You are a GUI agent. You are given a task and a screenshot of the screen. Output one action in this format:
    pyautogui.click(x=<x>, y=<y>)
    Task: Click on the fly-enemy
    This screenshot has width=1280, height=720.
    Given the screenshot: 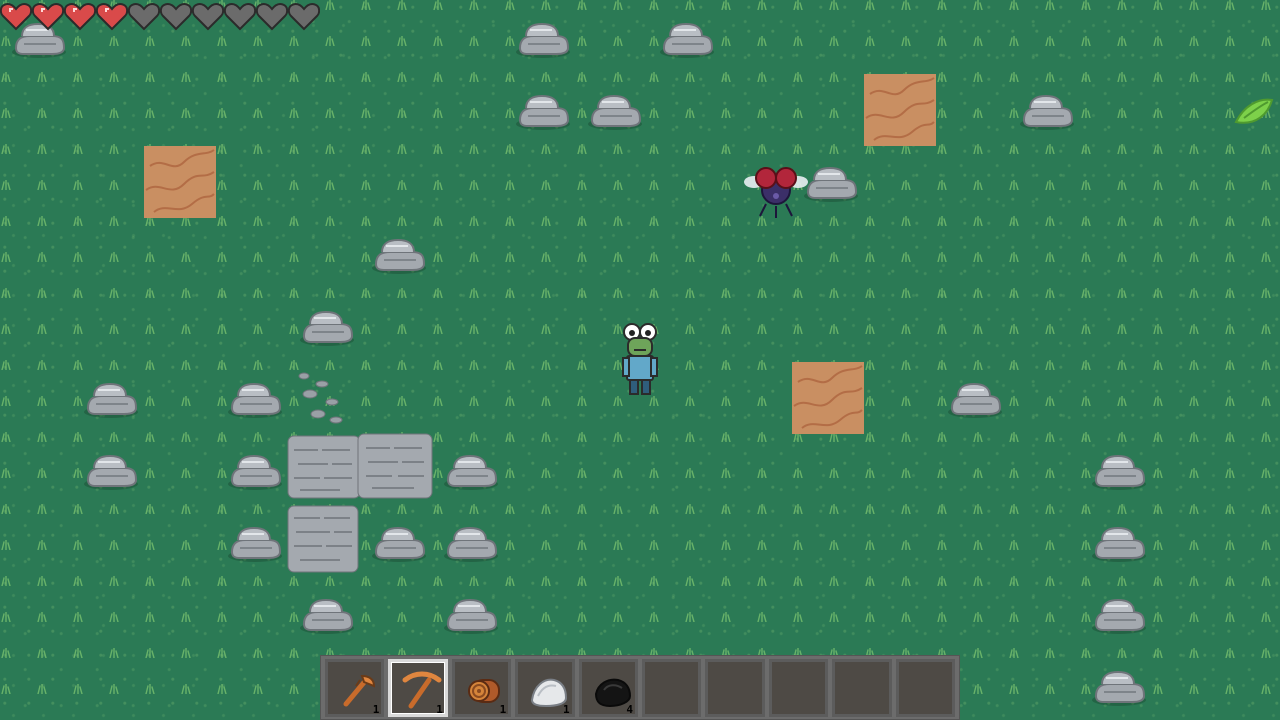 What is the action you would take?
    pyautogui.click(x=776, y=190)
    